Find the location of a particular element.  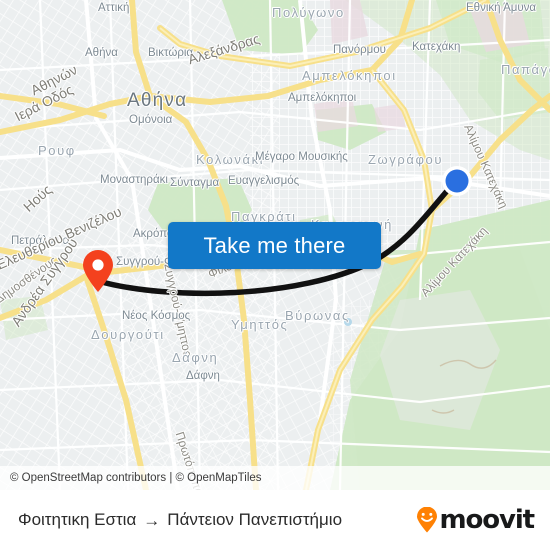

route-summary: Φοιτητικη Εστια → Πάντειον Πανεπιστήμιο is located at coordinates (217, 520).